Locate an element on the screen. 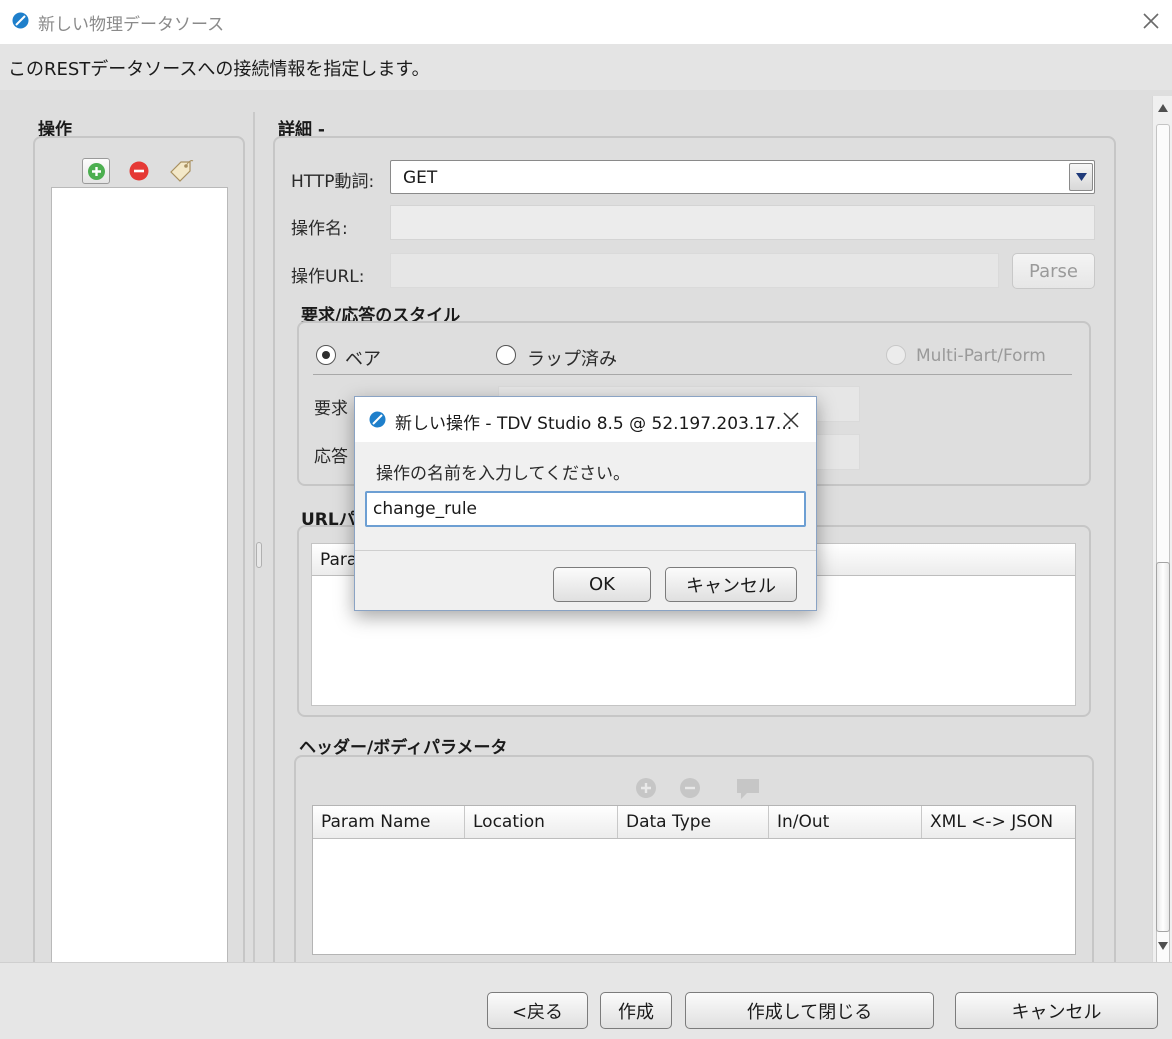 The height and width of the screenshot is (1039, 1172). tag-icon is located at coordinates (182, 170).